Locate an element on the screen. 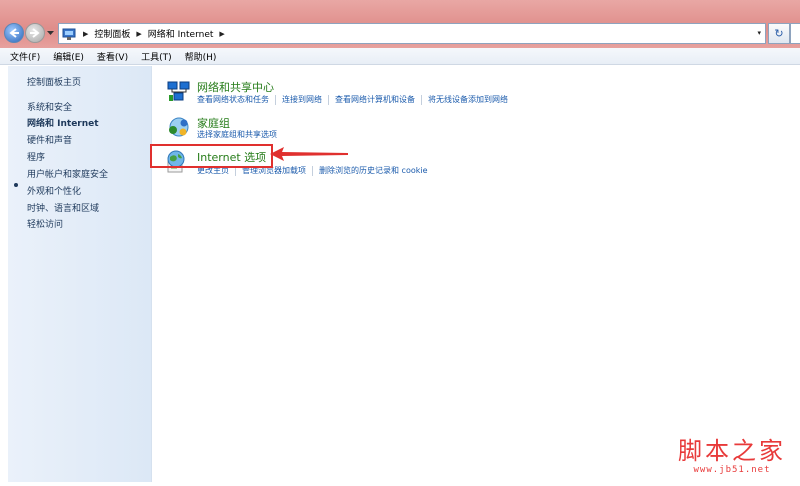 The image size is (800, 486). sidebar-item-network-internet: 网络和 Internet is located at coordinates (63, 122).